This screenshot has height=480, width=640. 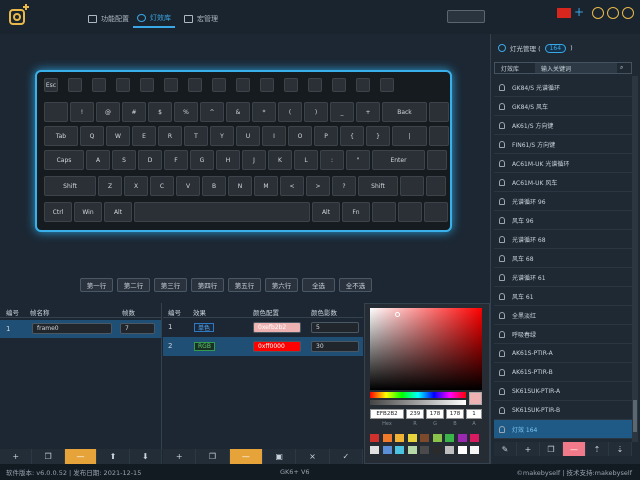 I want to click on keyboard-key: Ctrl, so click(x=58, y=212).